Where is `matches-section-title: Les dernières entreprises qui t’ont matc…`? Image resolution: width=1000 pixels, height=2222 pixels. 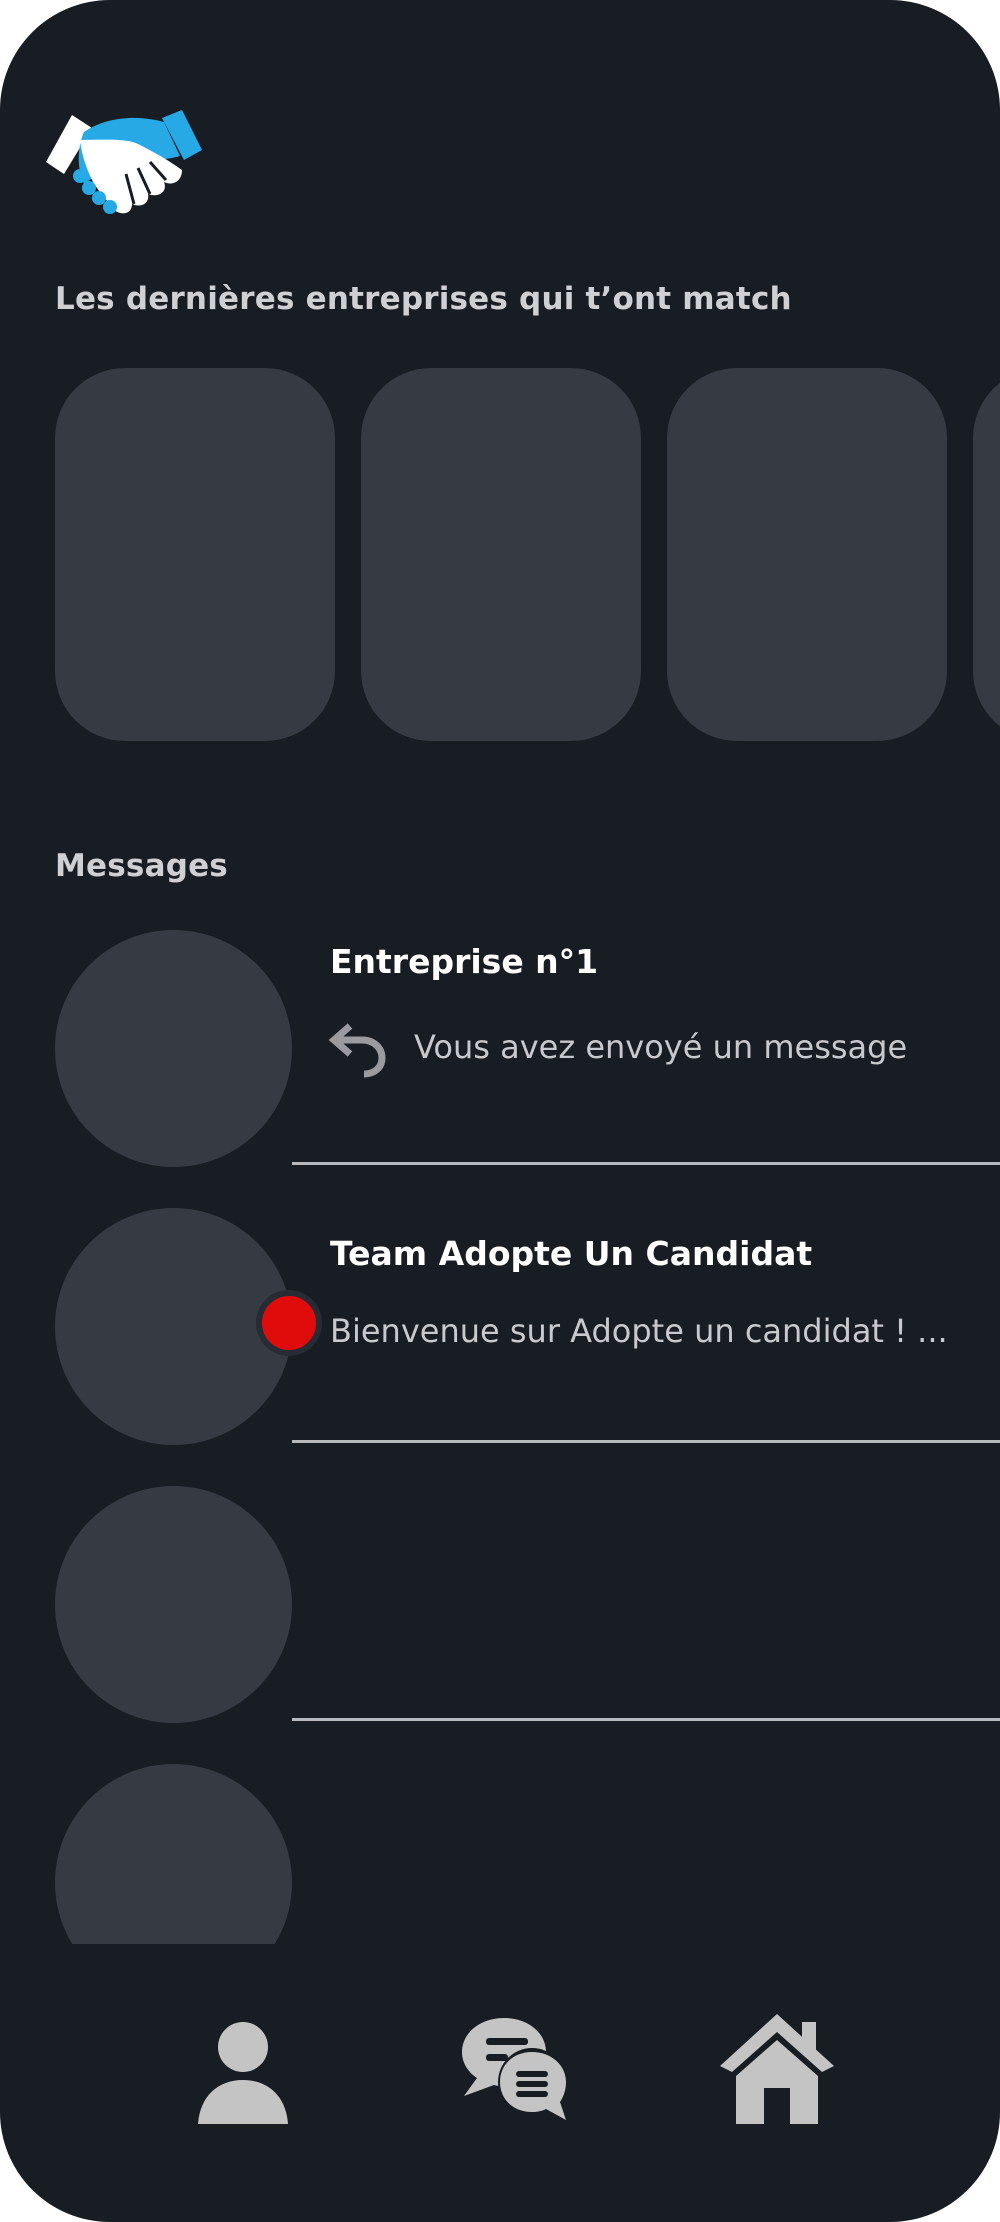 matches-section-title: Les dernières entreprises qui t’ont matc… is located at coordinates (423, 299).